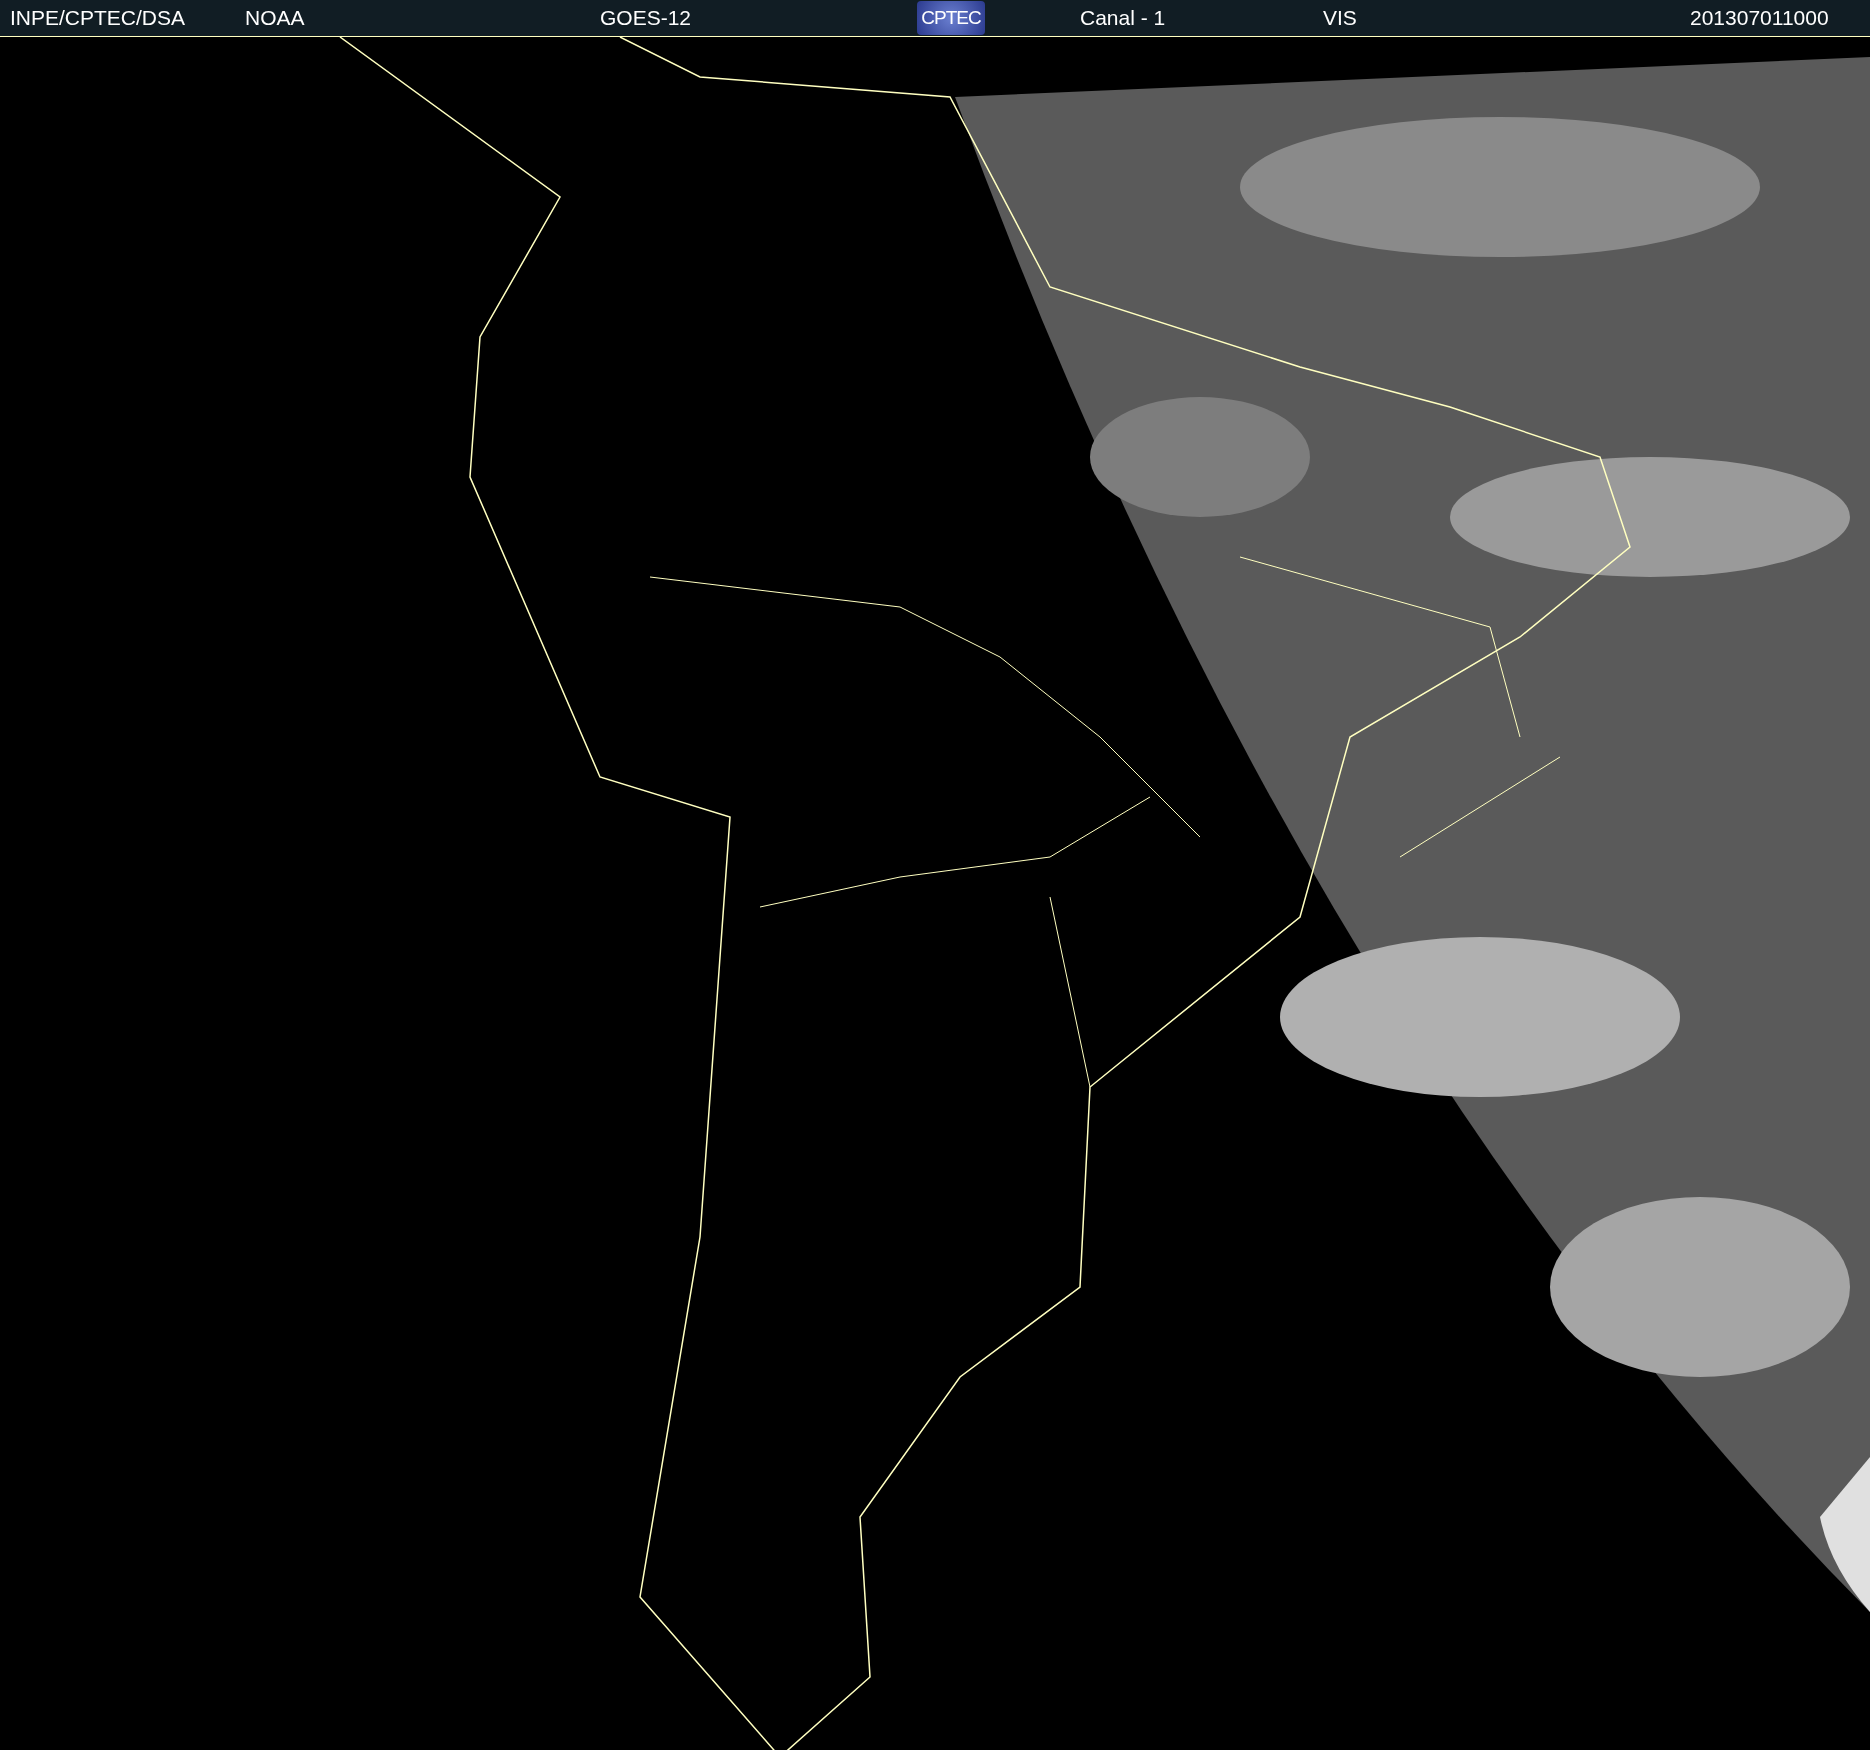  Describe the element at coordinates (1340, 18) in the screenshot. I see `header-label: VIS` at that location.